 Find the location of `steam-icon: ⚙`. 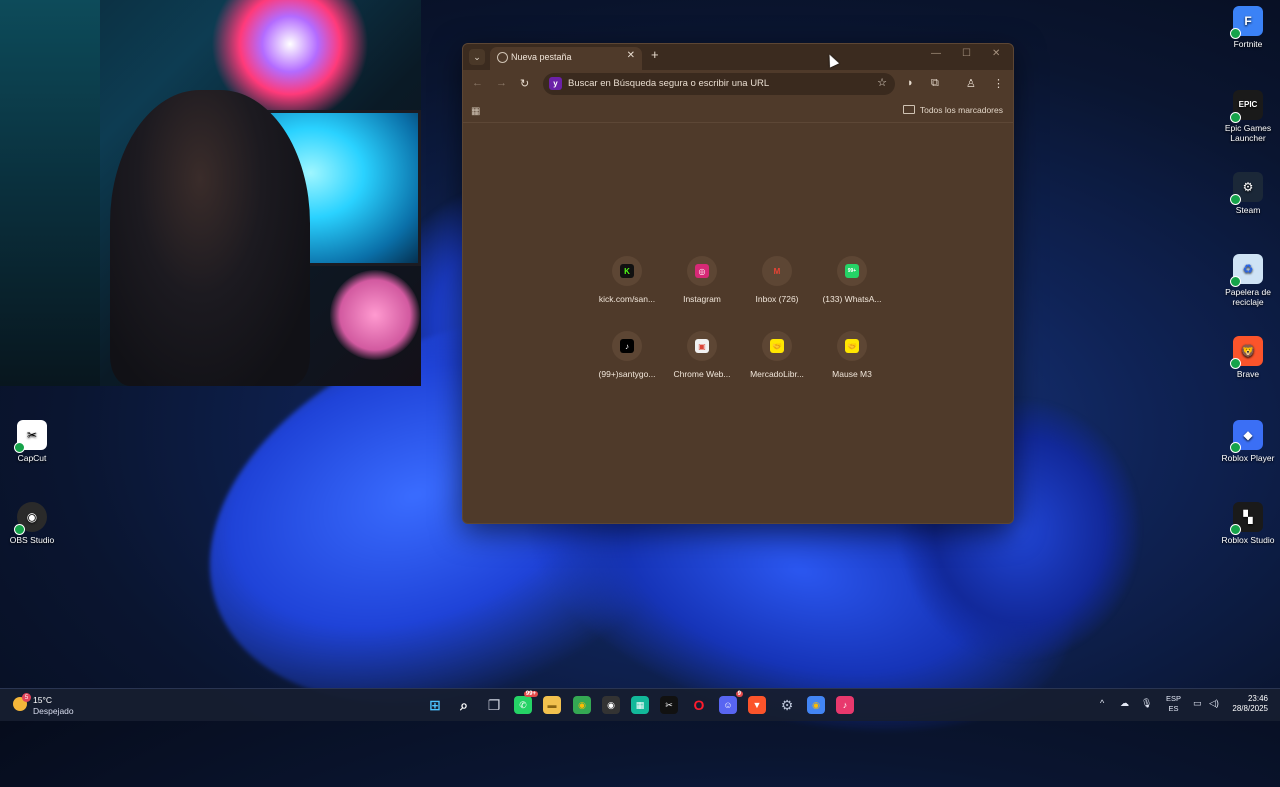

steam-icon: ⚙ is located at coordinates (1246, 188).